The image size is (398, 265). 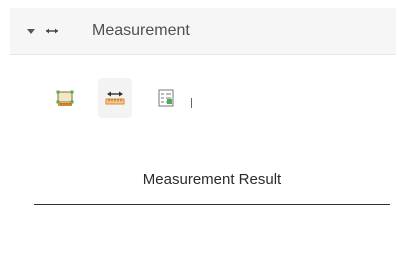 I want to click on panel-title: Measurement, so click(x=141, y=30).